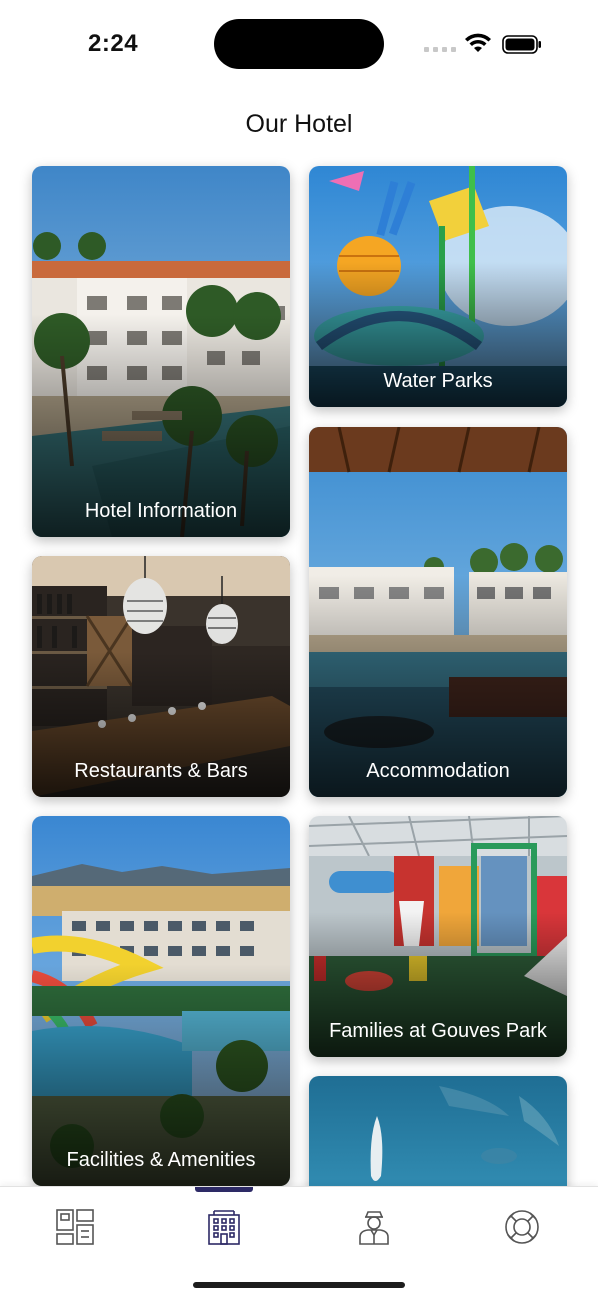  I want to click on water-parks-card: Water Parks, so click(438, 286).